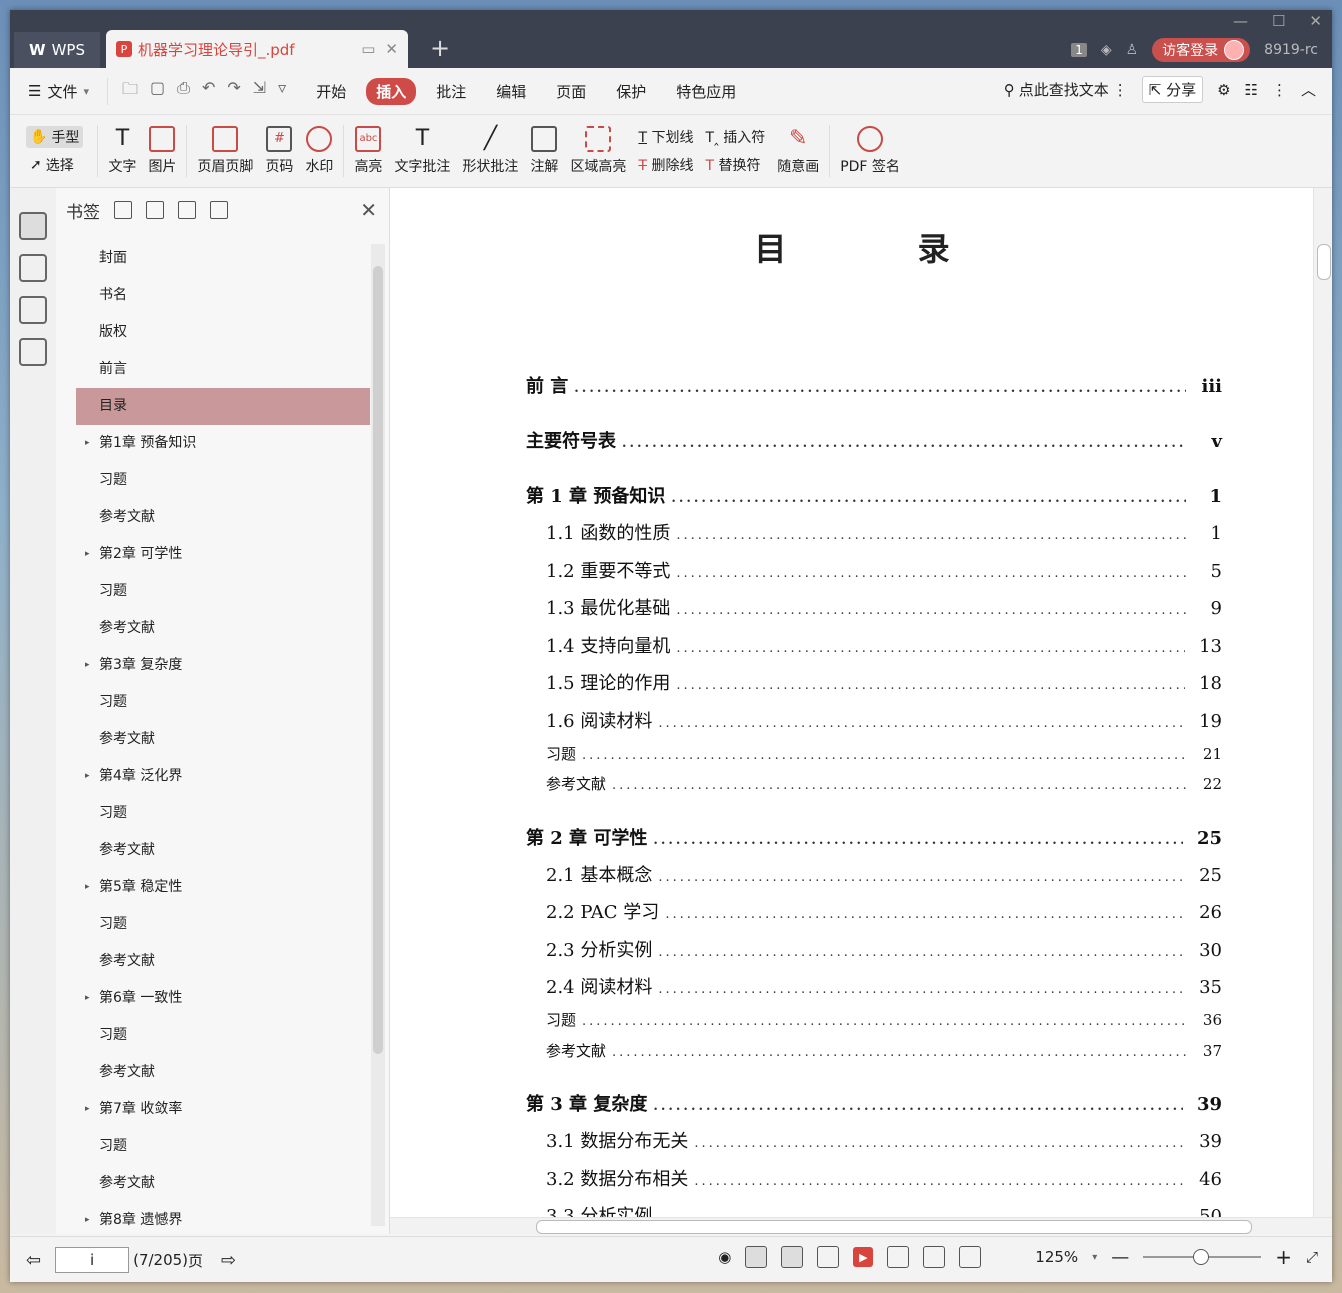  What do you see at coordinates (368, 210) in the screenshot?
I see `close-panel-icon: ✕` at bounding box center [368, 210].